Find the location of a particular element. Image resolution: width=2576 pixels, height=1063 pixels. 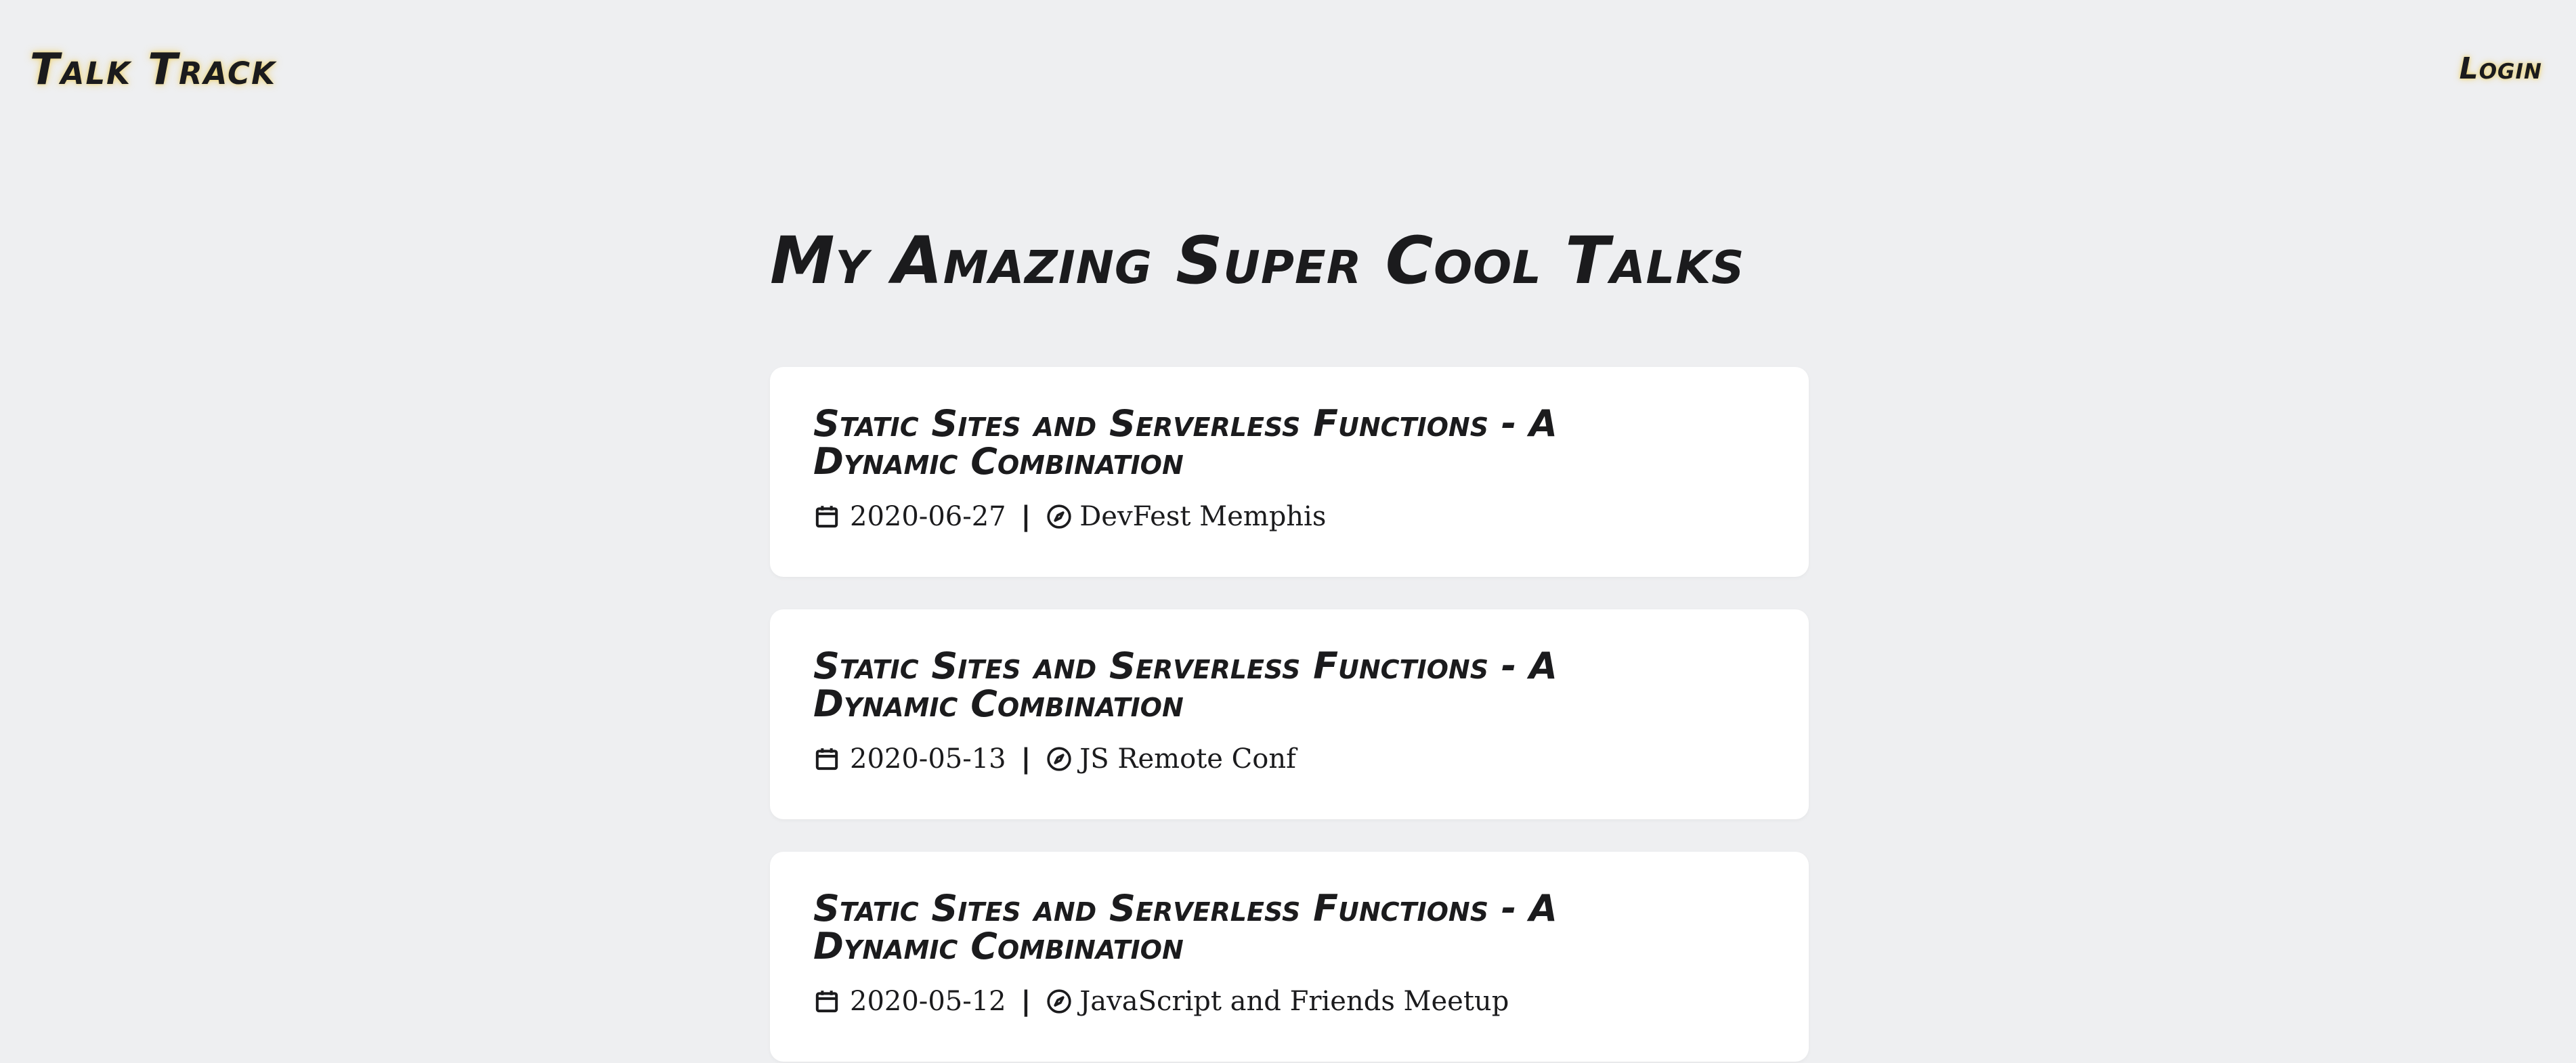

login-link: Login is located at coordinates (2501, 68).